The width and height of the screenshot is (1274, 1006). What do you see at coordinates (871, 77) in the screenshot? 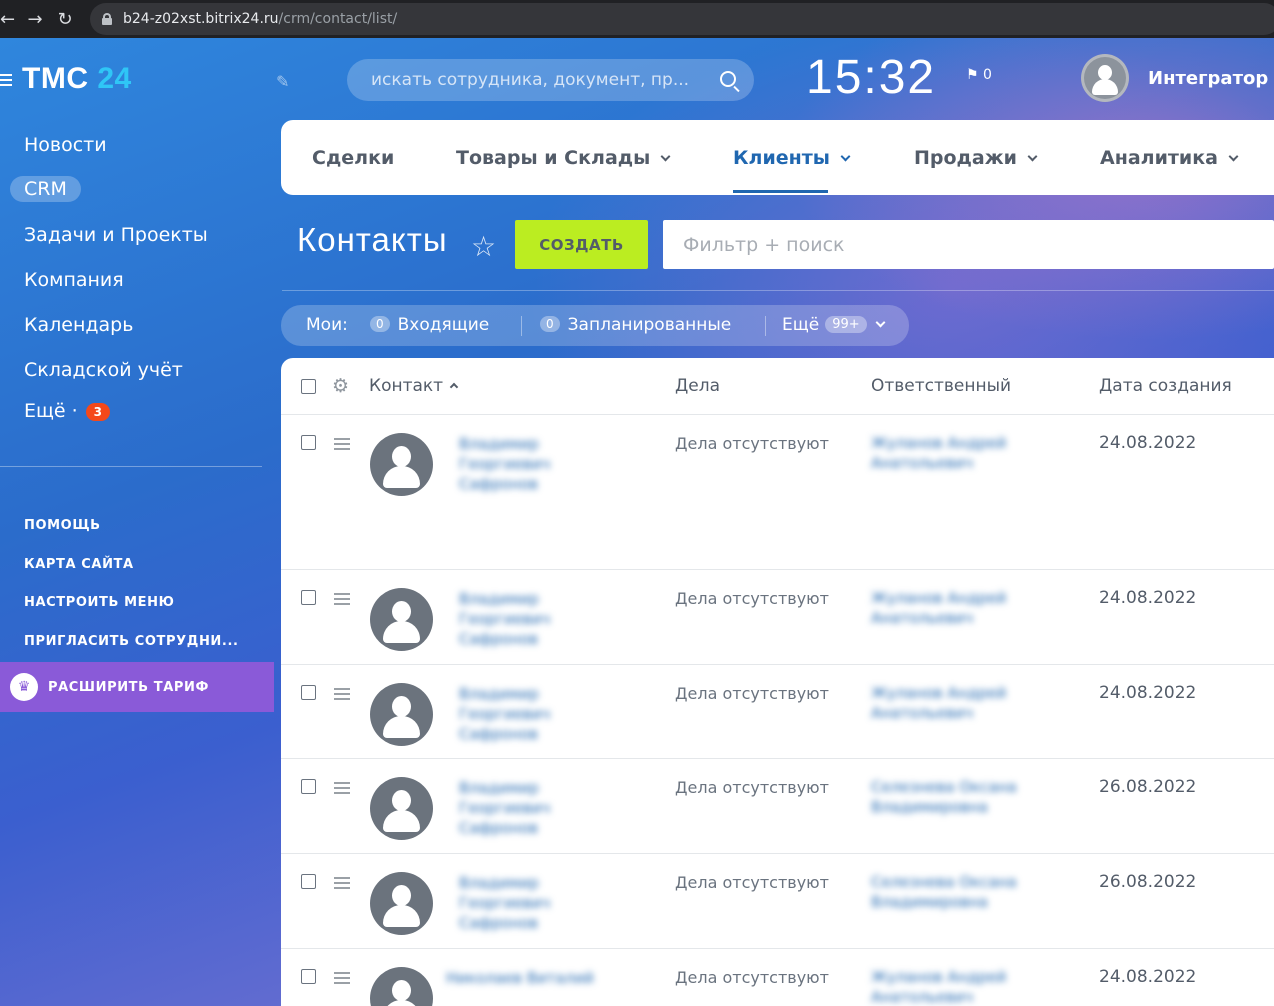
I see `clock: 15:32` at bounding box center [871, 77].